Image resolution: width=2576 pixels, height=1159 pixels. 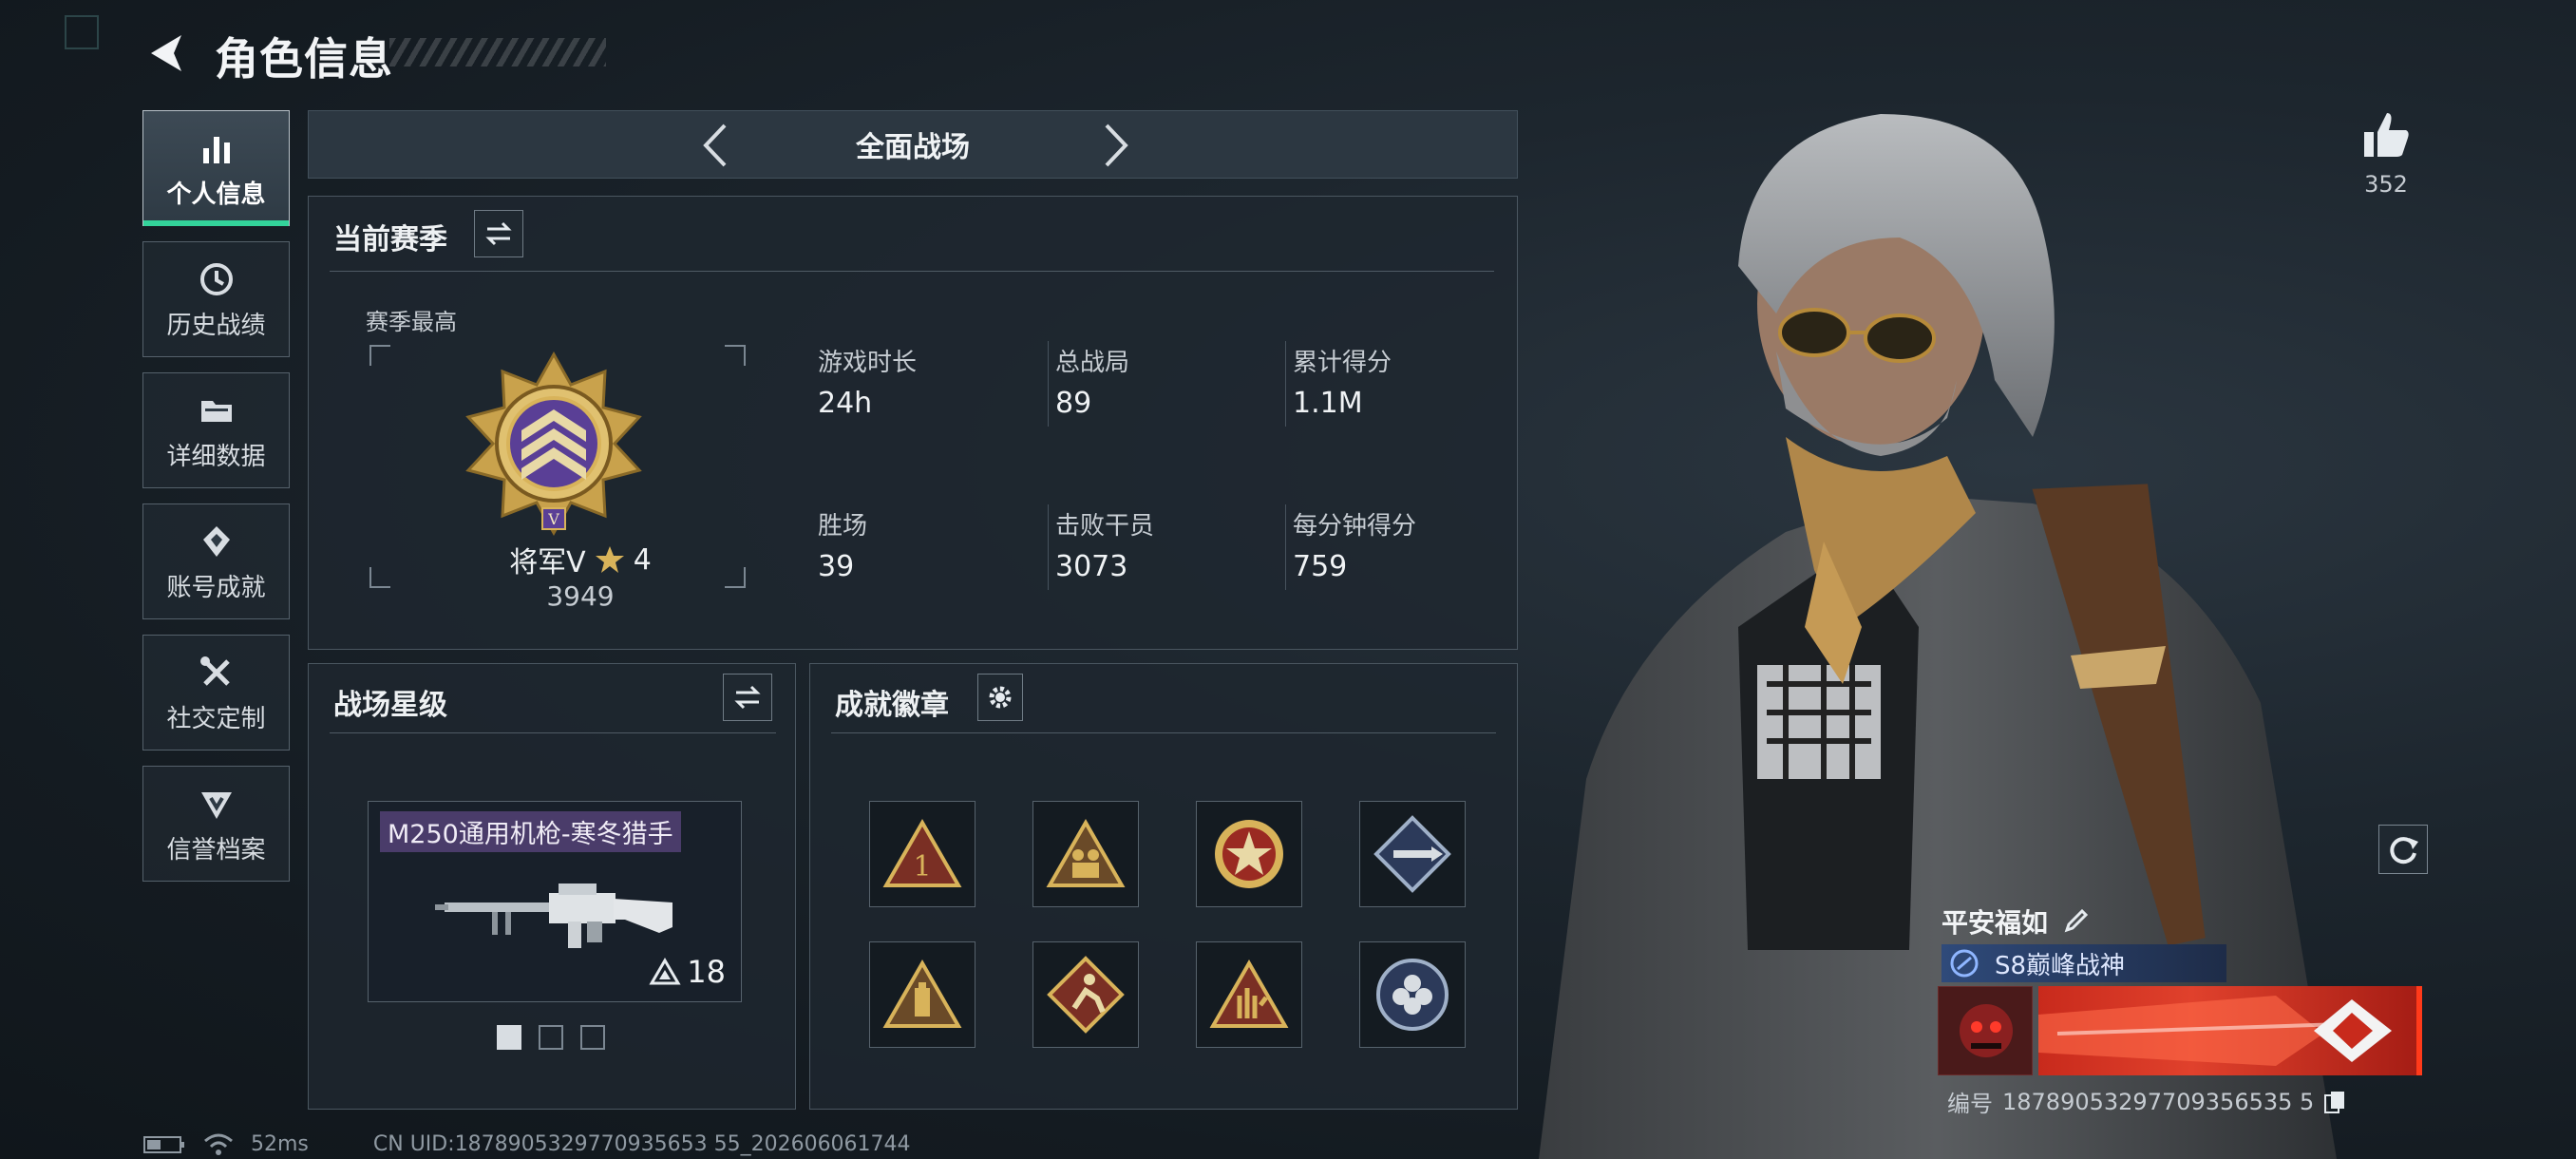 I want to click on weapon-card: M250通用机枪-寒冬猎手 18, so click(x=555, y=901).